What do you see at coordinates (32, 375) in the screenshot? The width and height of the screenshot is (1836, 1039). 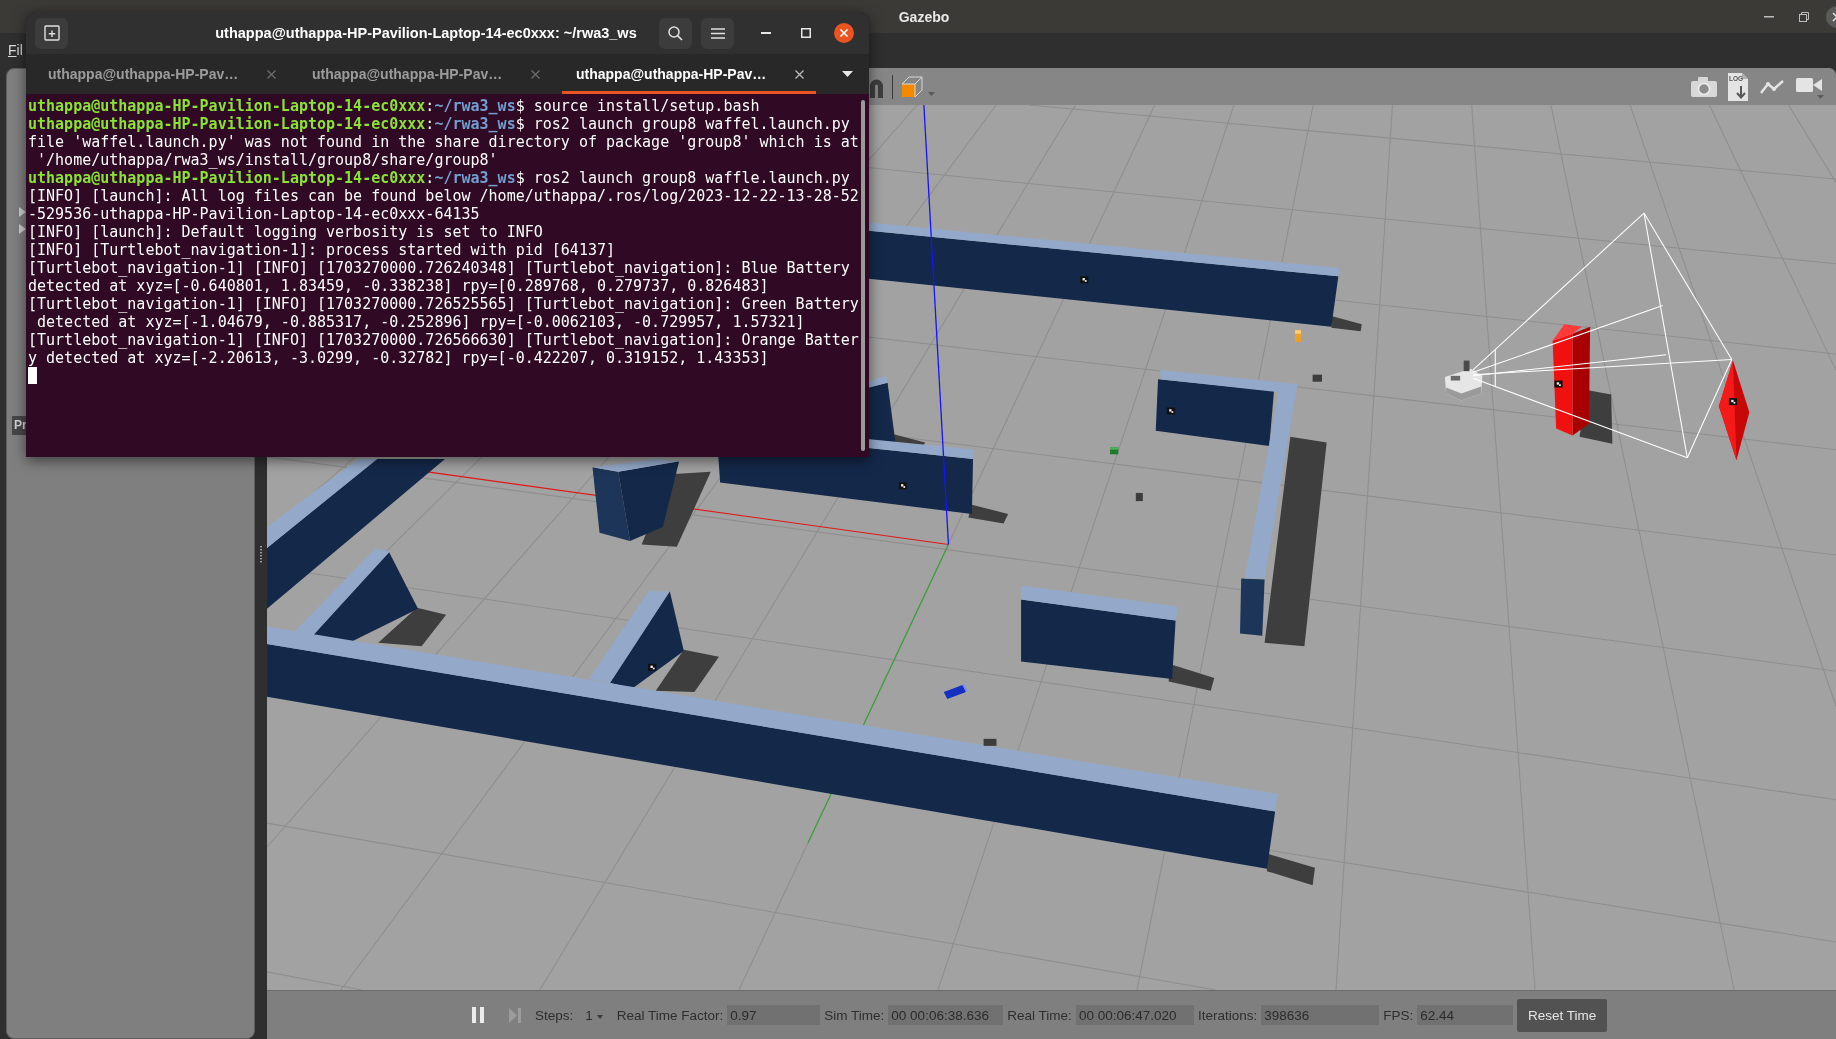 I see `cursor-icon` at bounding box center [32, 375].